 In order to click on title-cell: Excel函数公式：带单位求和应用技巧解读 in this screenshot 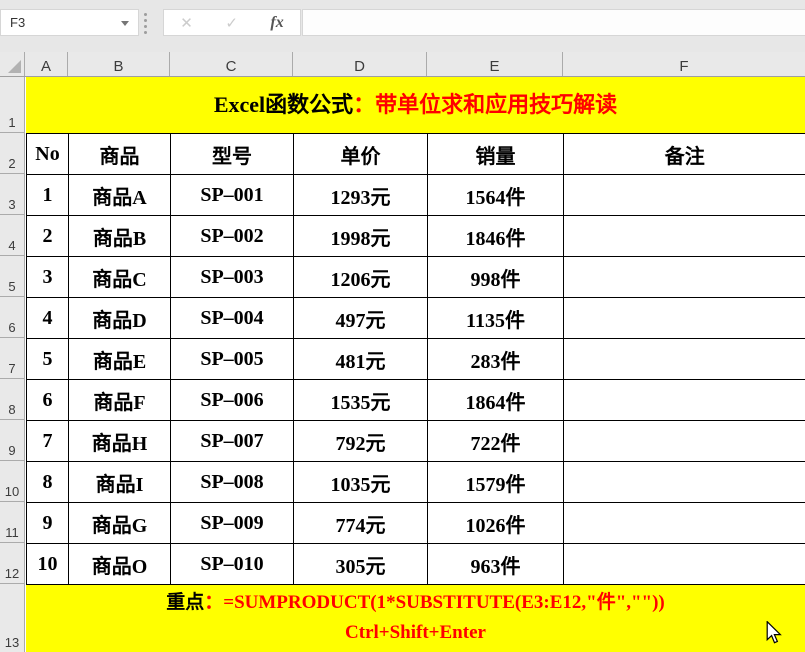, I will do `click(415, 105)`.